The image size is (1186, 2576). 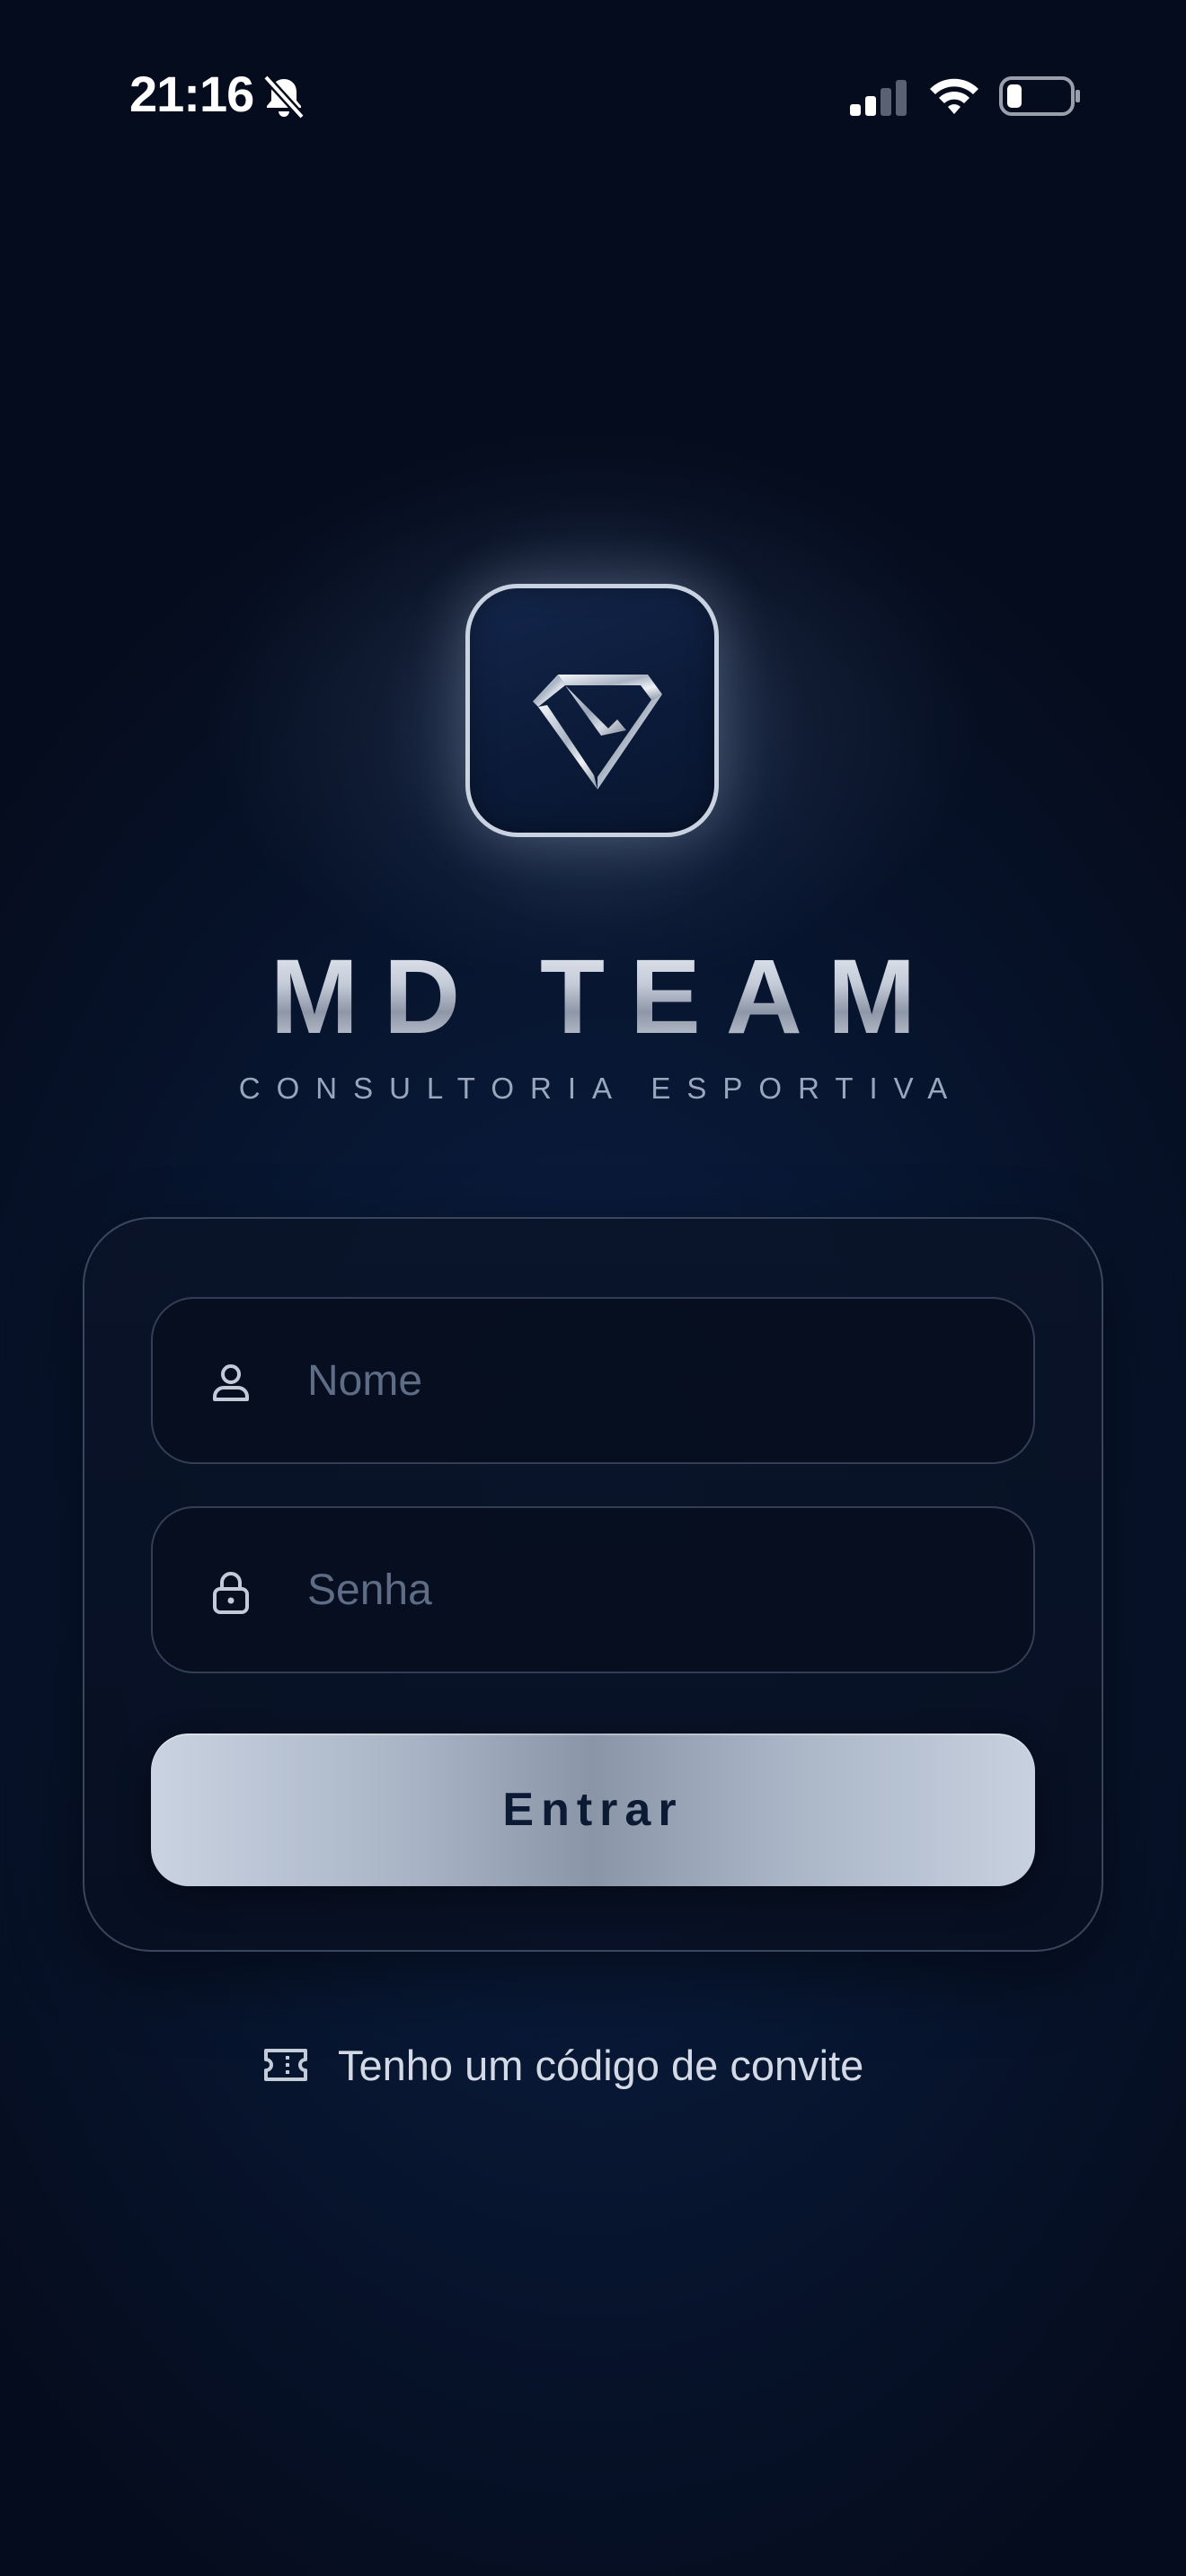 I want to click on wifi-icon, so click(x=954, y=96).